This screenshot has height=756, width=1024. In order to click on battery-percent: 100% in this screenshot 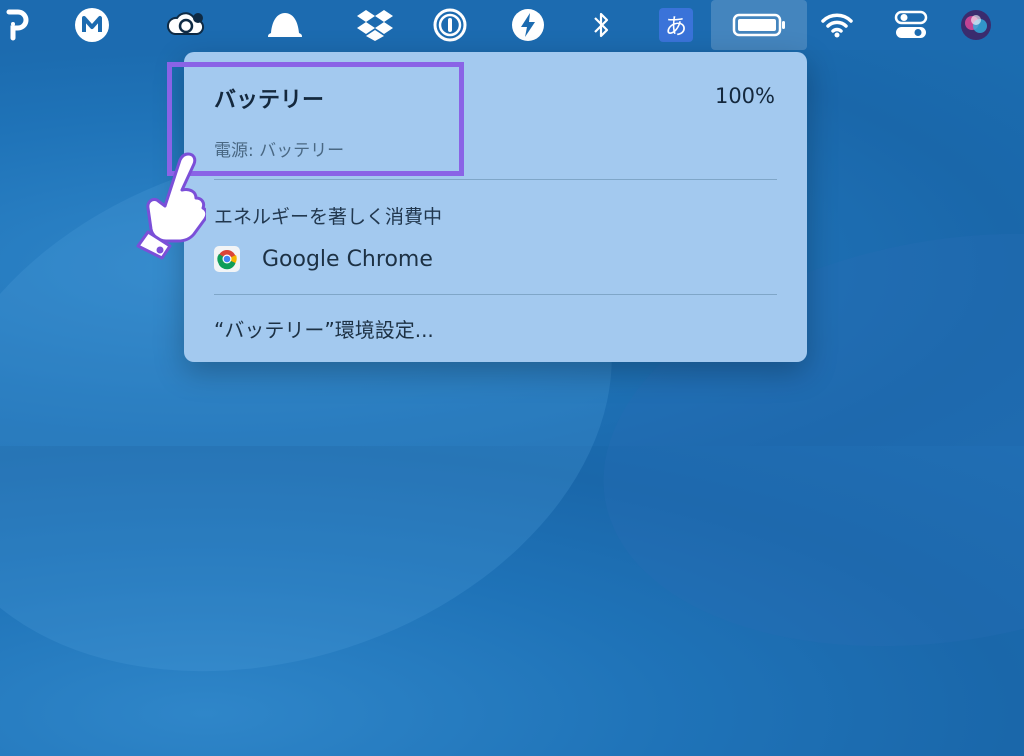, I will do `click(744, 96)`.